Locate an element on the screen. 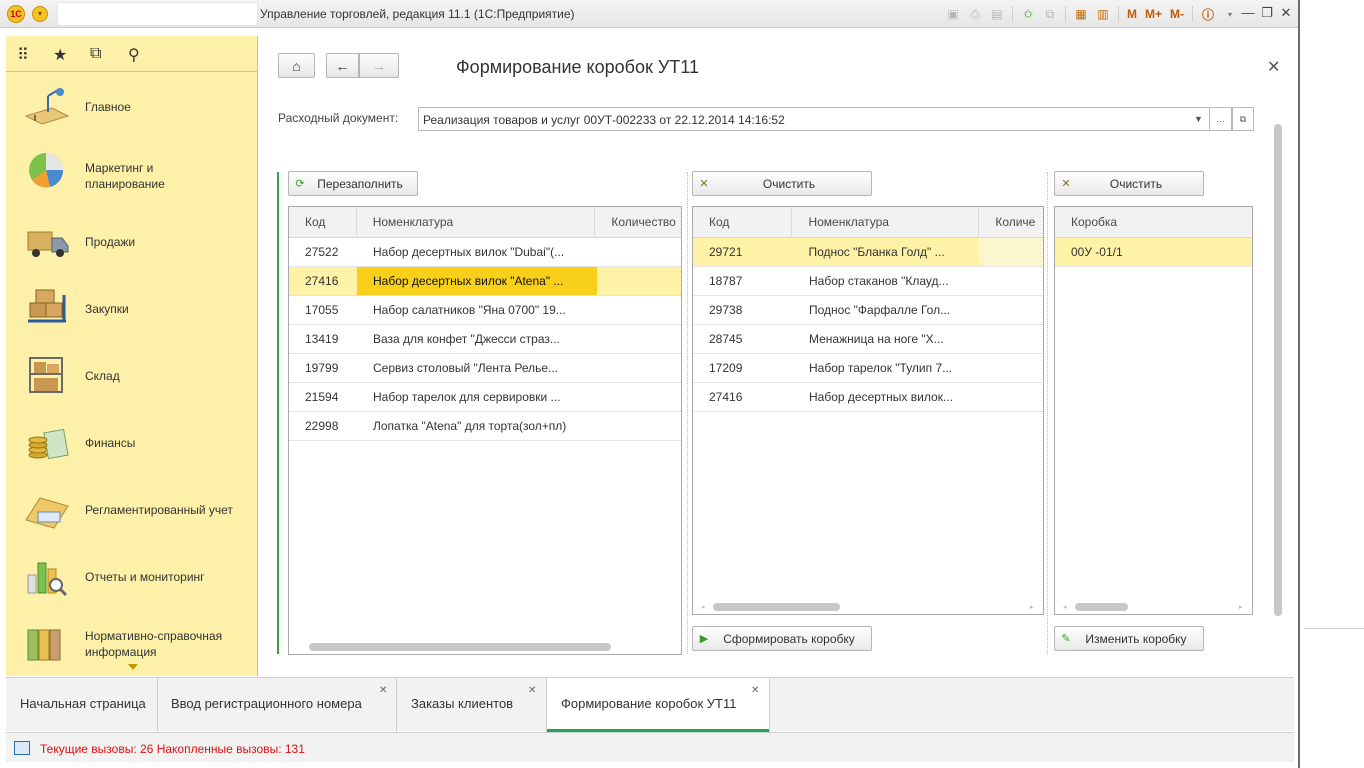 The width and height of the screenshot is (1364, 768). desk-lamp-icon is located at coordinates (47, 106).